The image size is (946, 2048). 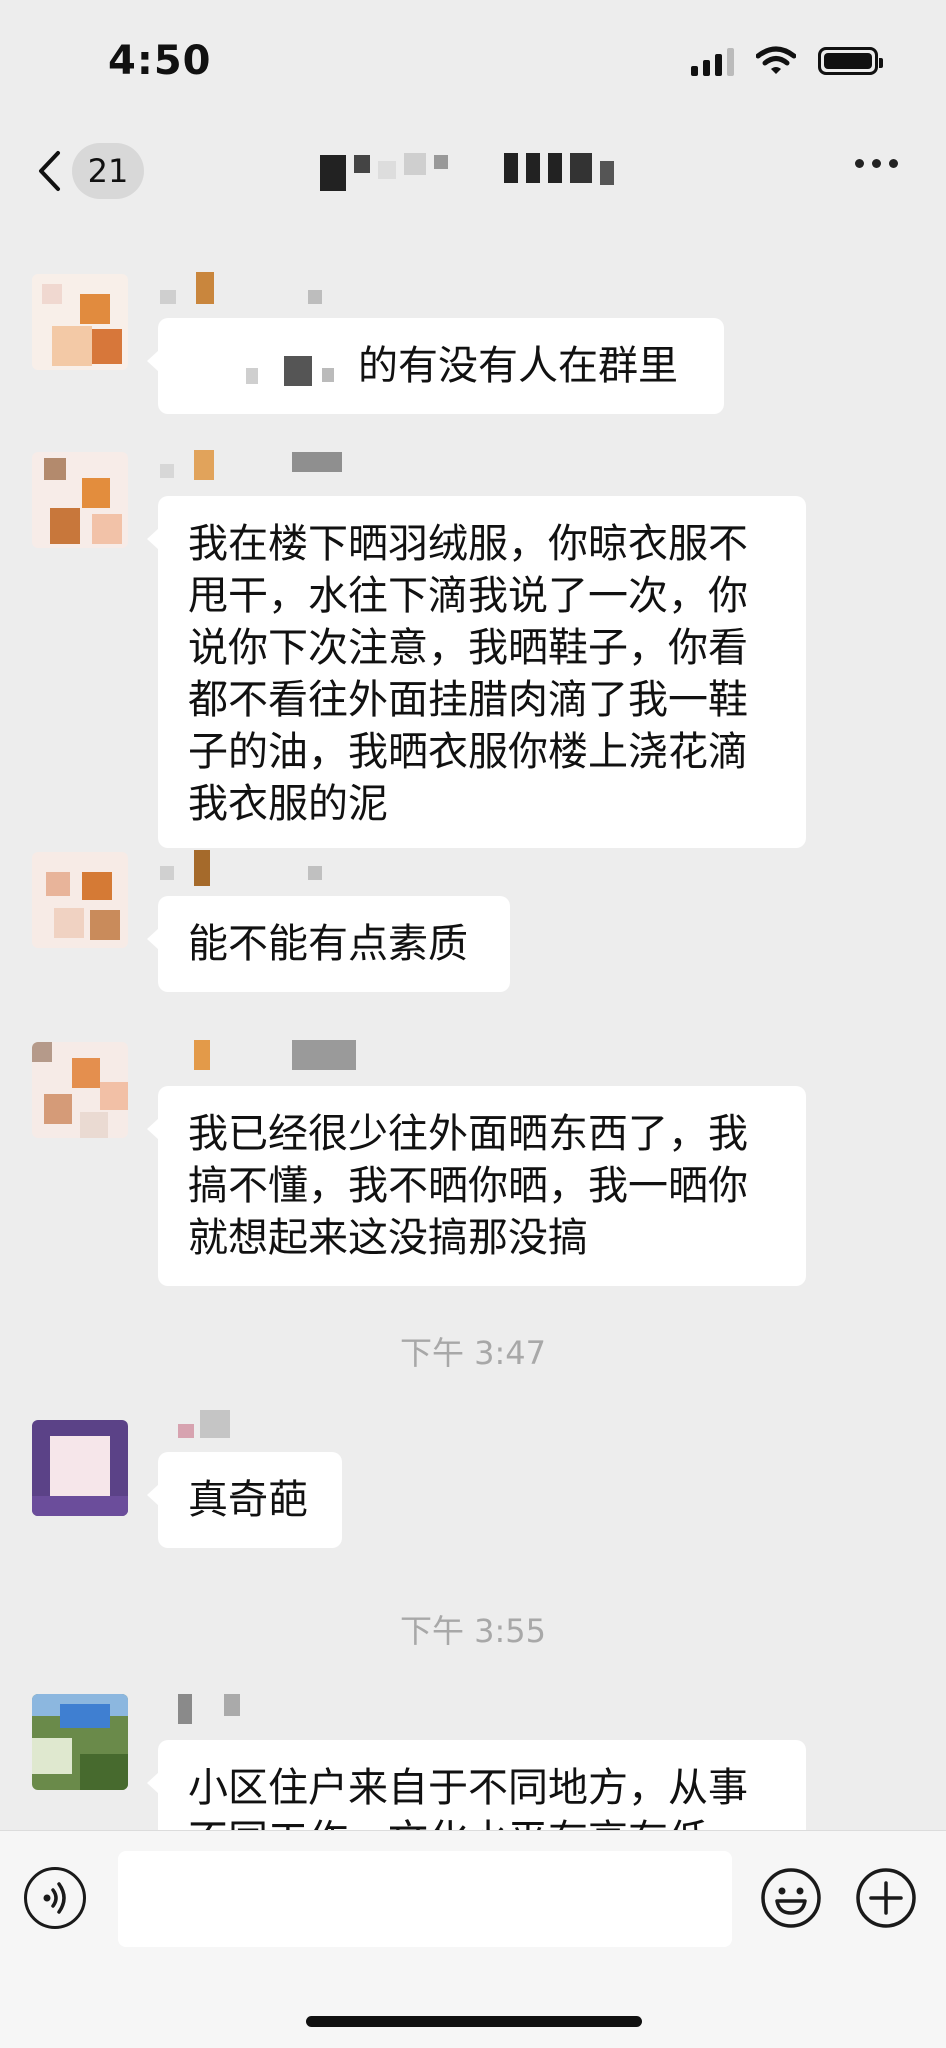 I want to click on cellular-signal-icon, so click(x=712, y=61).